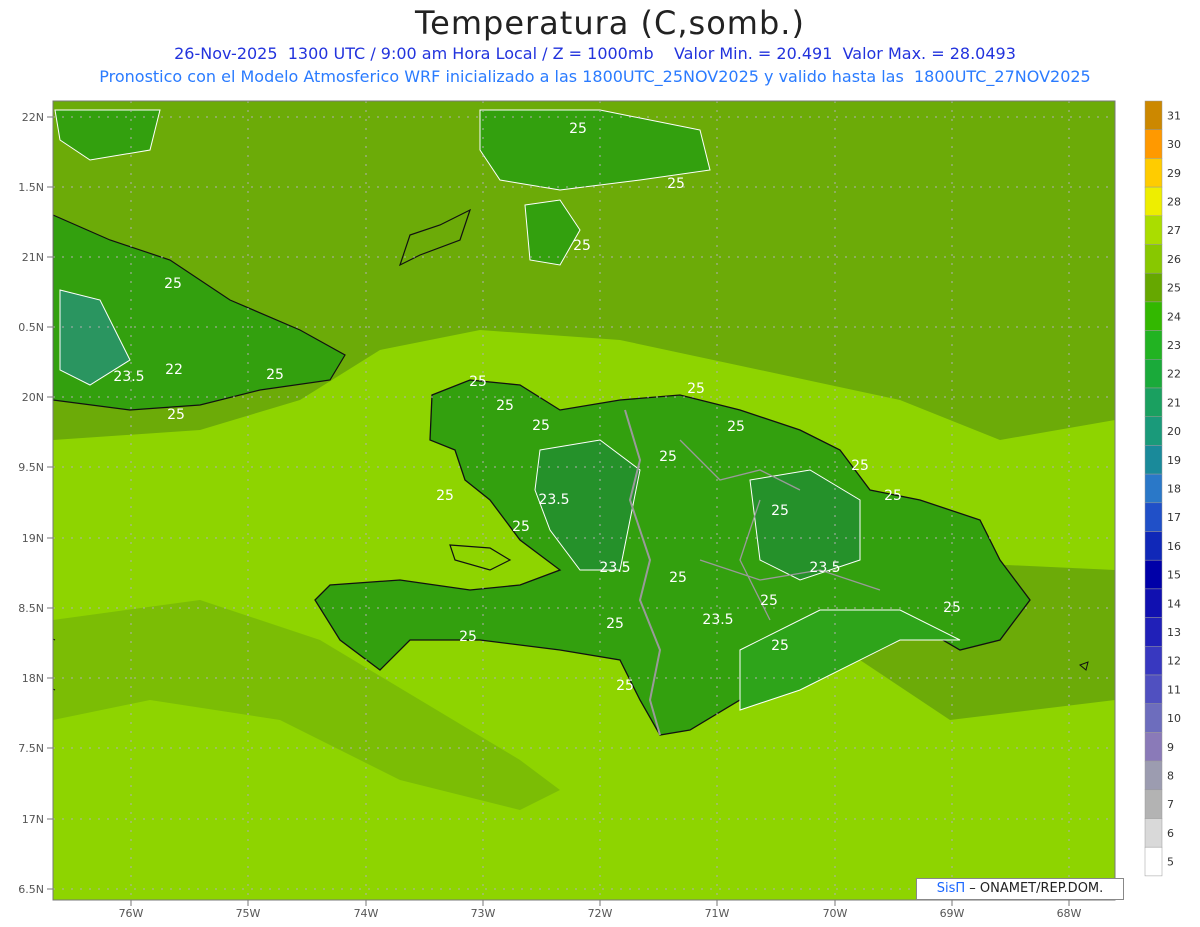  Describe the element at coordinates (31, 187) in the screenshot. I see `lat-label: 1.5N` at that location.